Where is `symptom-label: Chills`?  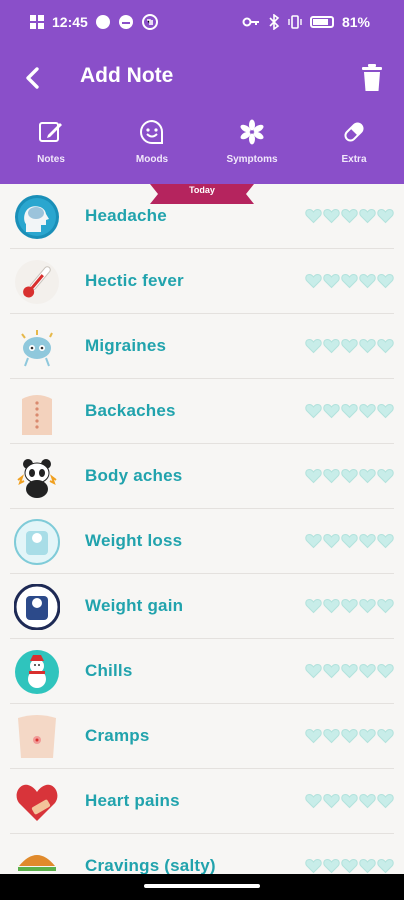 symptom-label: Chills is located at coordinates (109, 670).